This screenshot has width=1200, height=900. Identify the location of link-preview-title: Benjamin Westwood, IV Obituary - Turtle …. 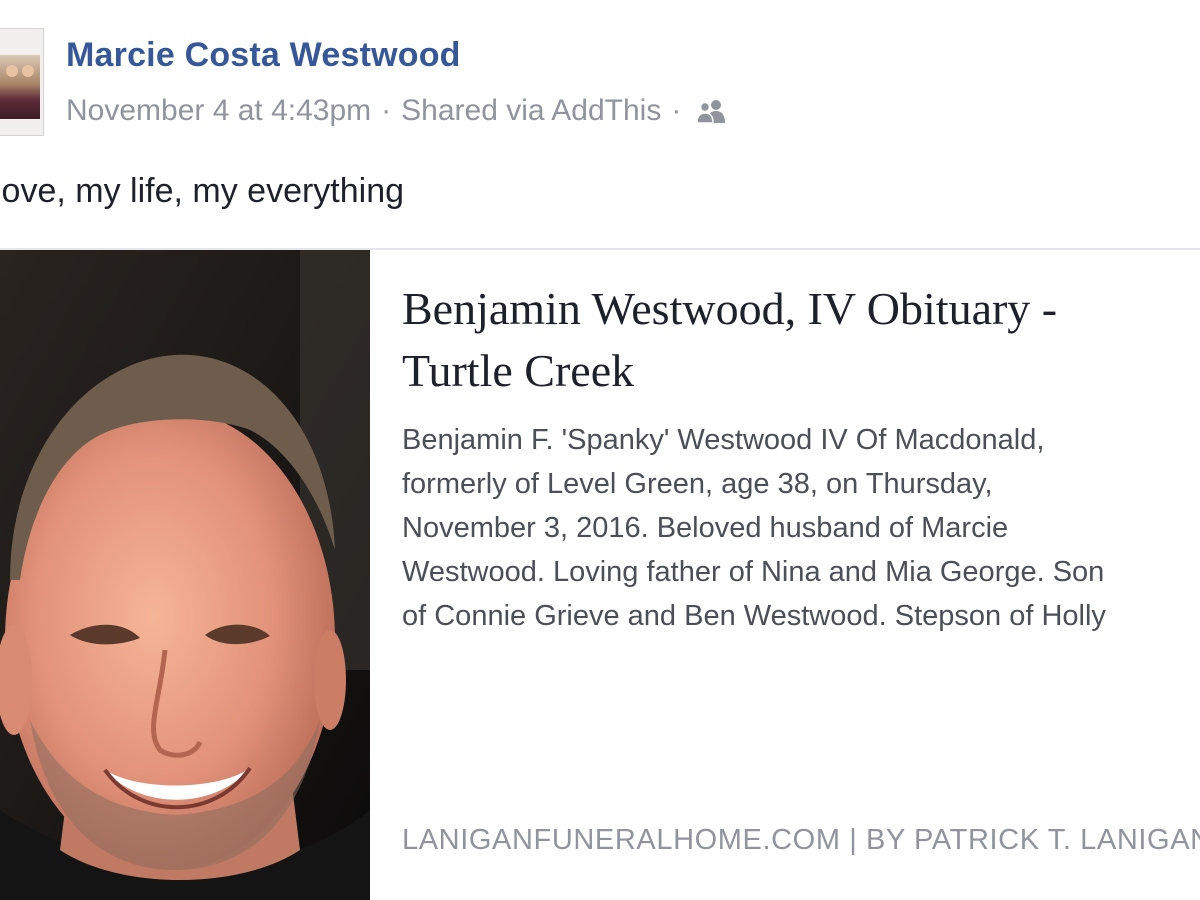
(801, 340).